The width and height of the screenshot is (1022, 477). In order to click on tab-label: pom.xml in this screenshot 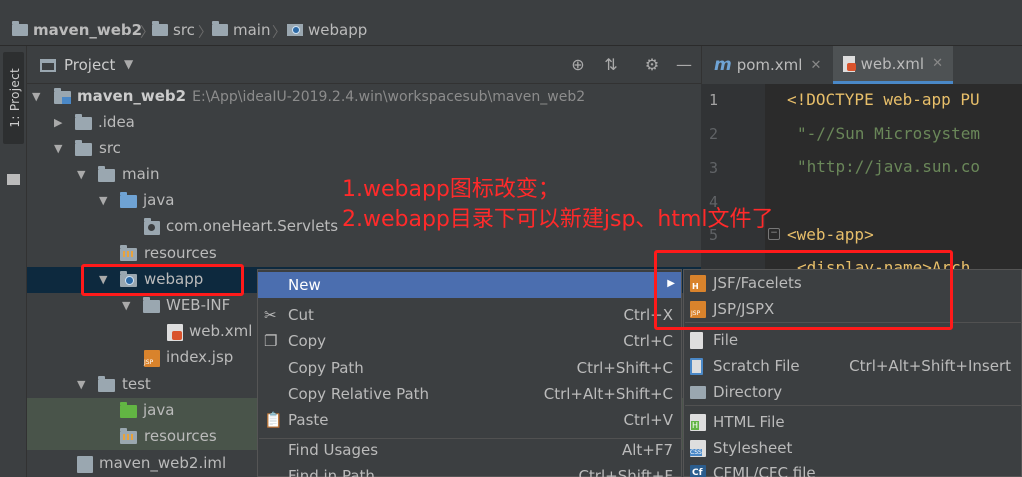, I will do `click(769, 65)`.